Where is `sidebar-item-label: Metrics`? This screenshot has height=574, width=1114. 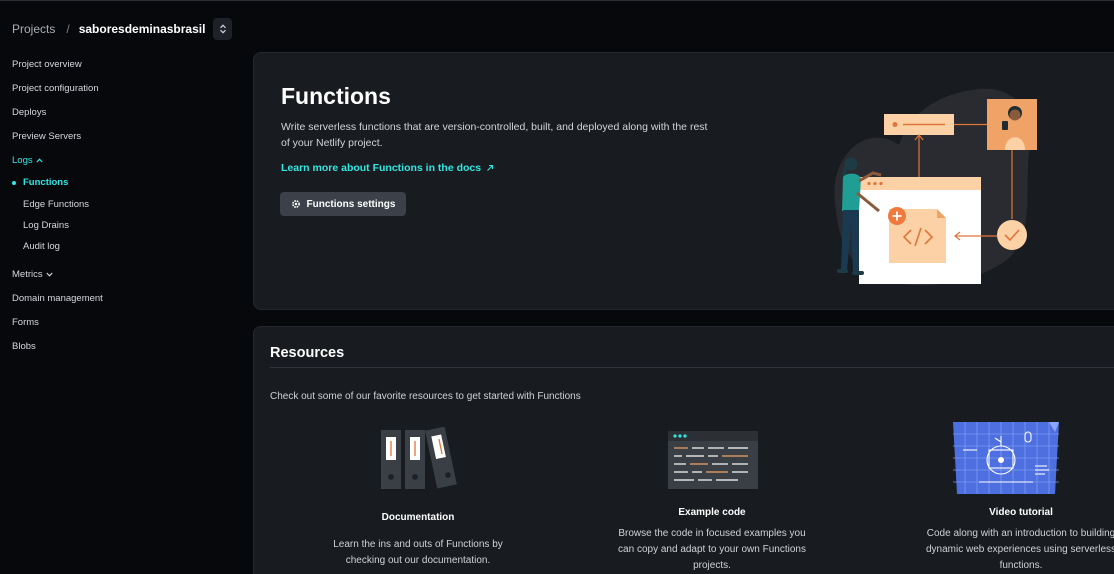
sidebar-item-label: Metrics is located at coordinates (27, 274).